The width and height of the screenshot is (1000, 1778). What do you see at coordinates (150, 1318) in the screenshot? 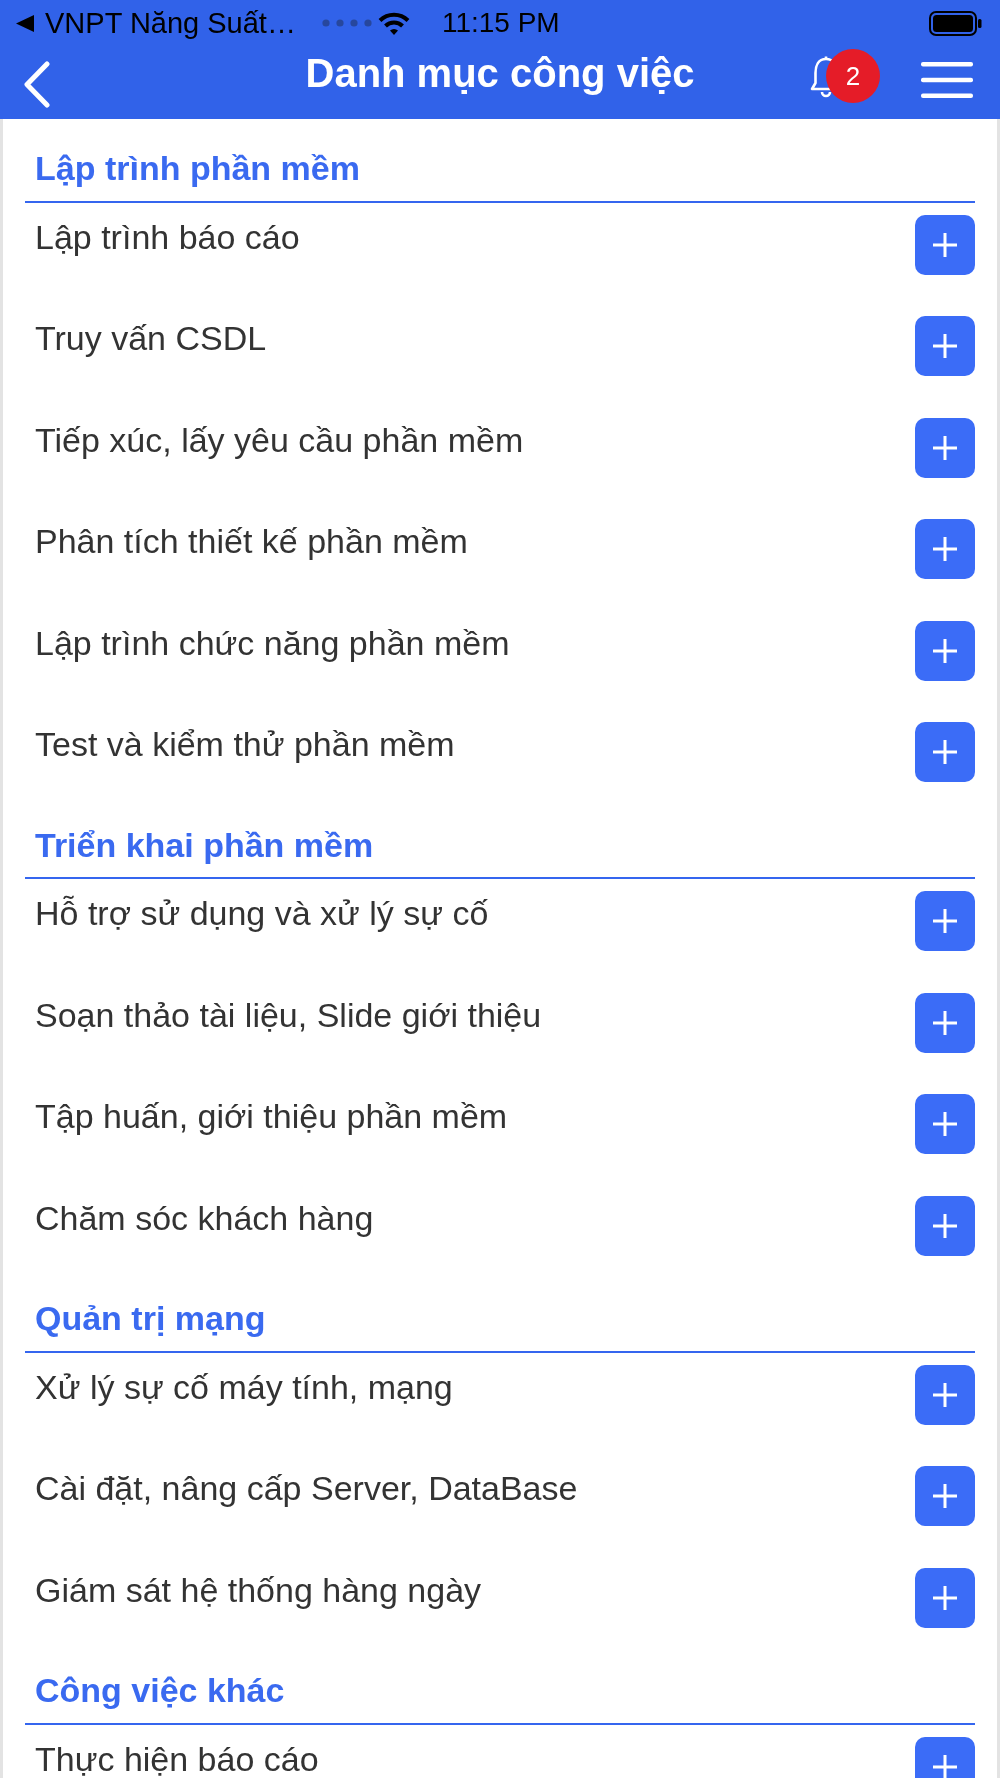
I see `section-heading: Quản trị mạng` at bounding box center [150, 1318].